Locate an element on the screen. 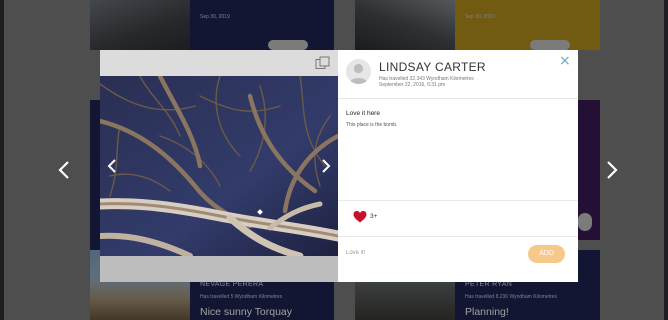 This screenshot has width=668, height=320. prev-post-button is located at coordinates (64, 171).